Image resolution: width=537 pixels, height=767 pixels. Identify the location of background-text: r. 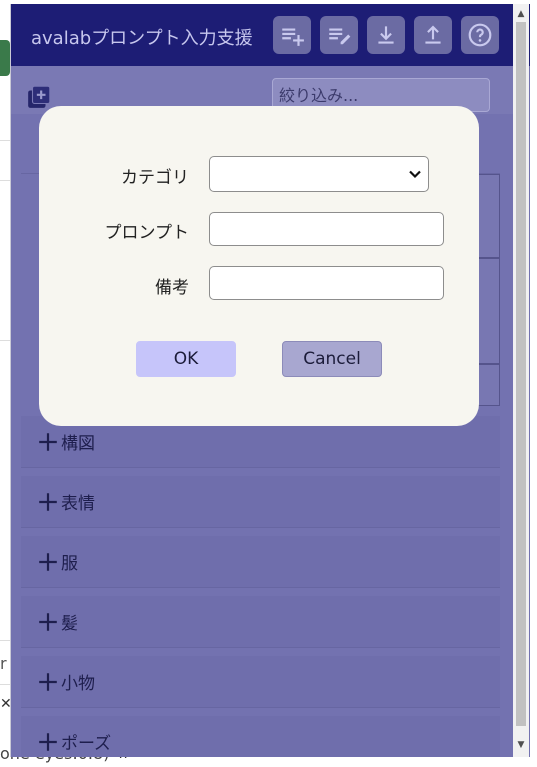
(3, 663).